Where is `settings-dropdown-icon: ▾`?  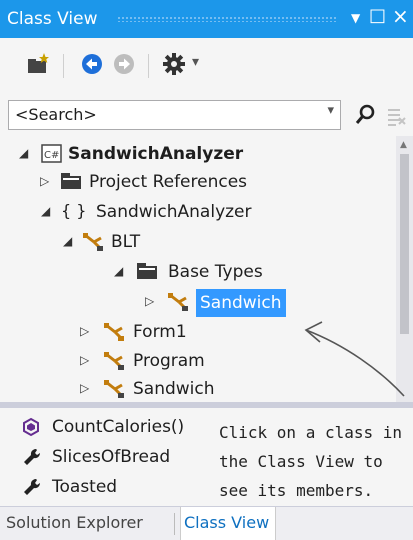 settings-dropdown-icon: ▾ is located at coordinates (195, 62).